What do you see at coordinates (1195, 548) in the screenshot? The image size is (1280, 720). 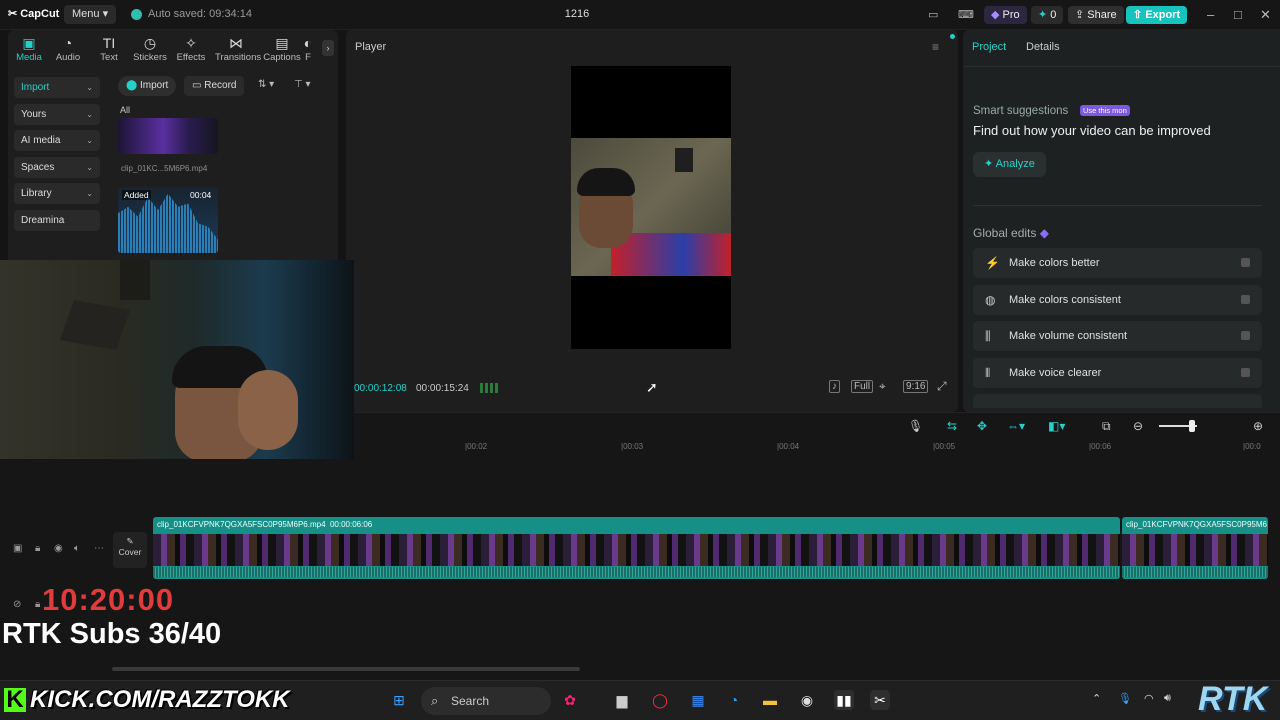 I see `second-video-clip: clip_01KCFVPNK7QGXA5FSC0P95M6` at bounding box center [1195, 548].